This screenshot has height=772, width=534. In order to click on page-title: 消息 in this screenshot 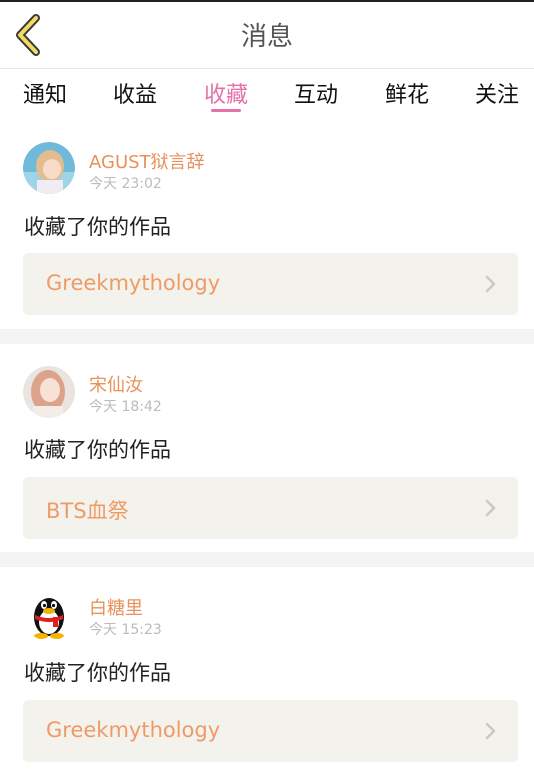, I will do `click(266, 37)`.